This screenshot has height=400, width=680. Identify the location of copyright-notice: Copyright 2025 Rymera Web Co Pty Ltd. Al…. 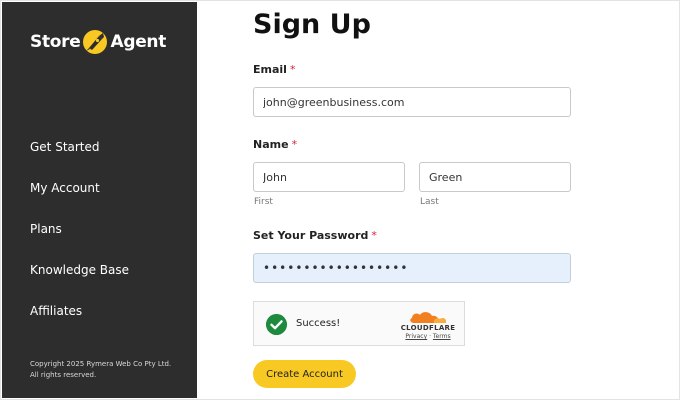
(110, 370).